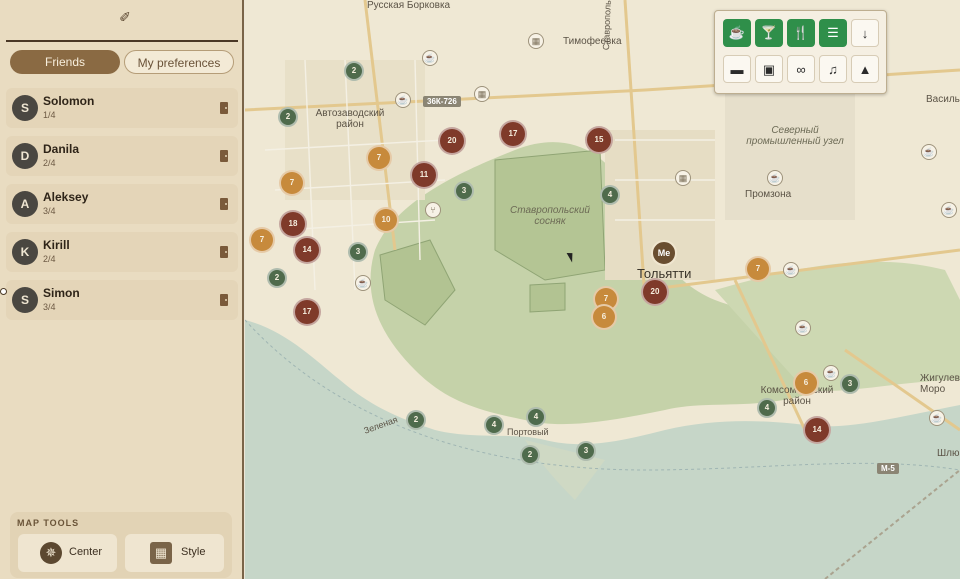 The image size is (960, 579). I want to click on map-label: Тимофеевка, so click(592, 41).